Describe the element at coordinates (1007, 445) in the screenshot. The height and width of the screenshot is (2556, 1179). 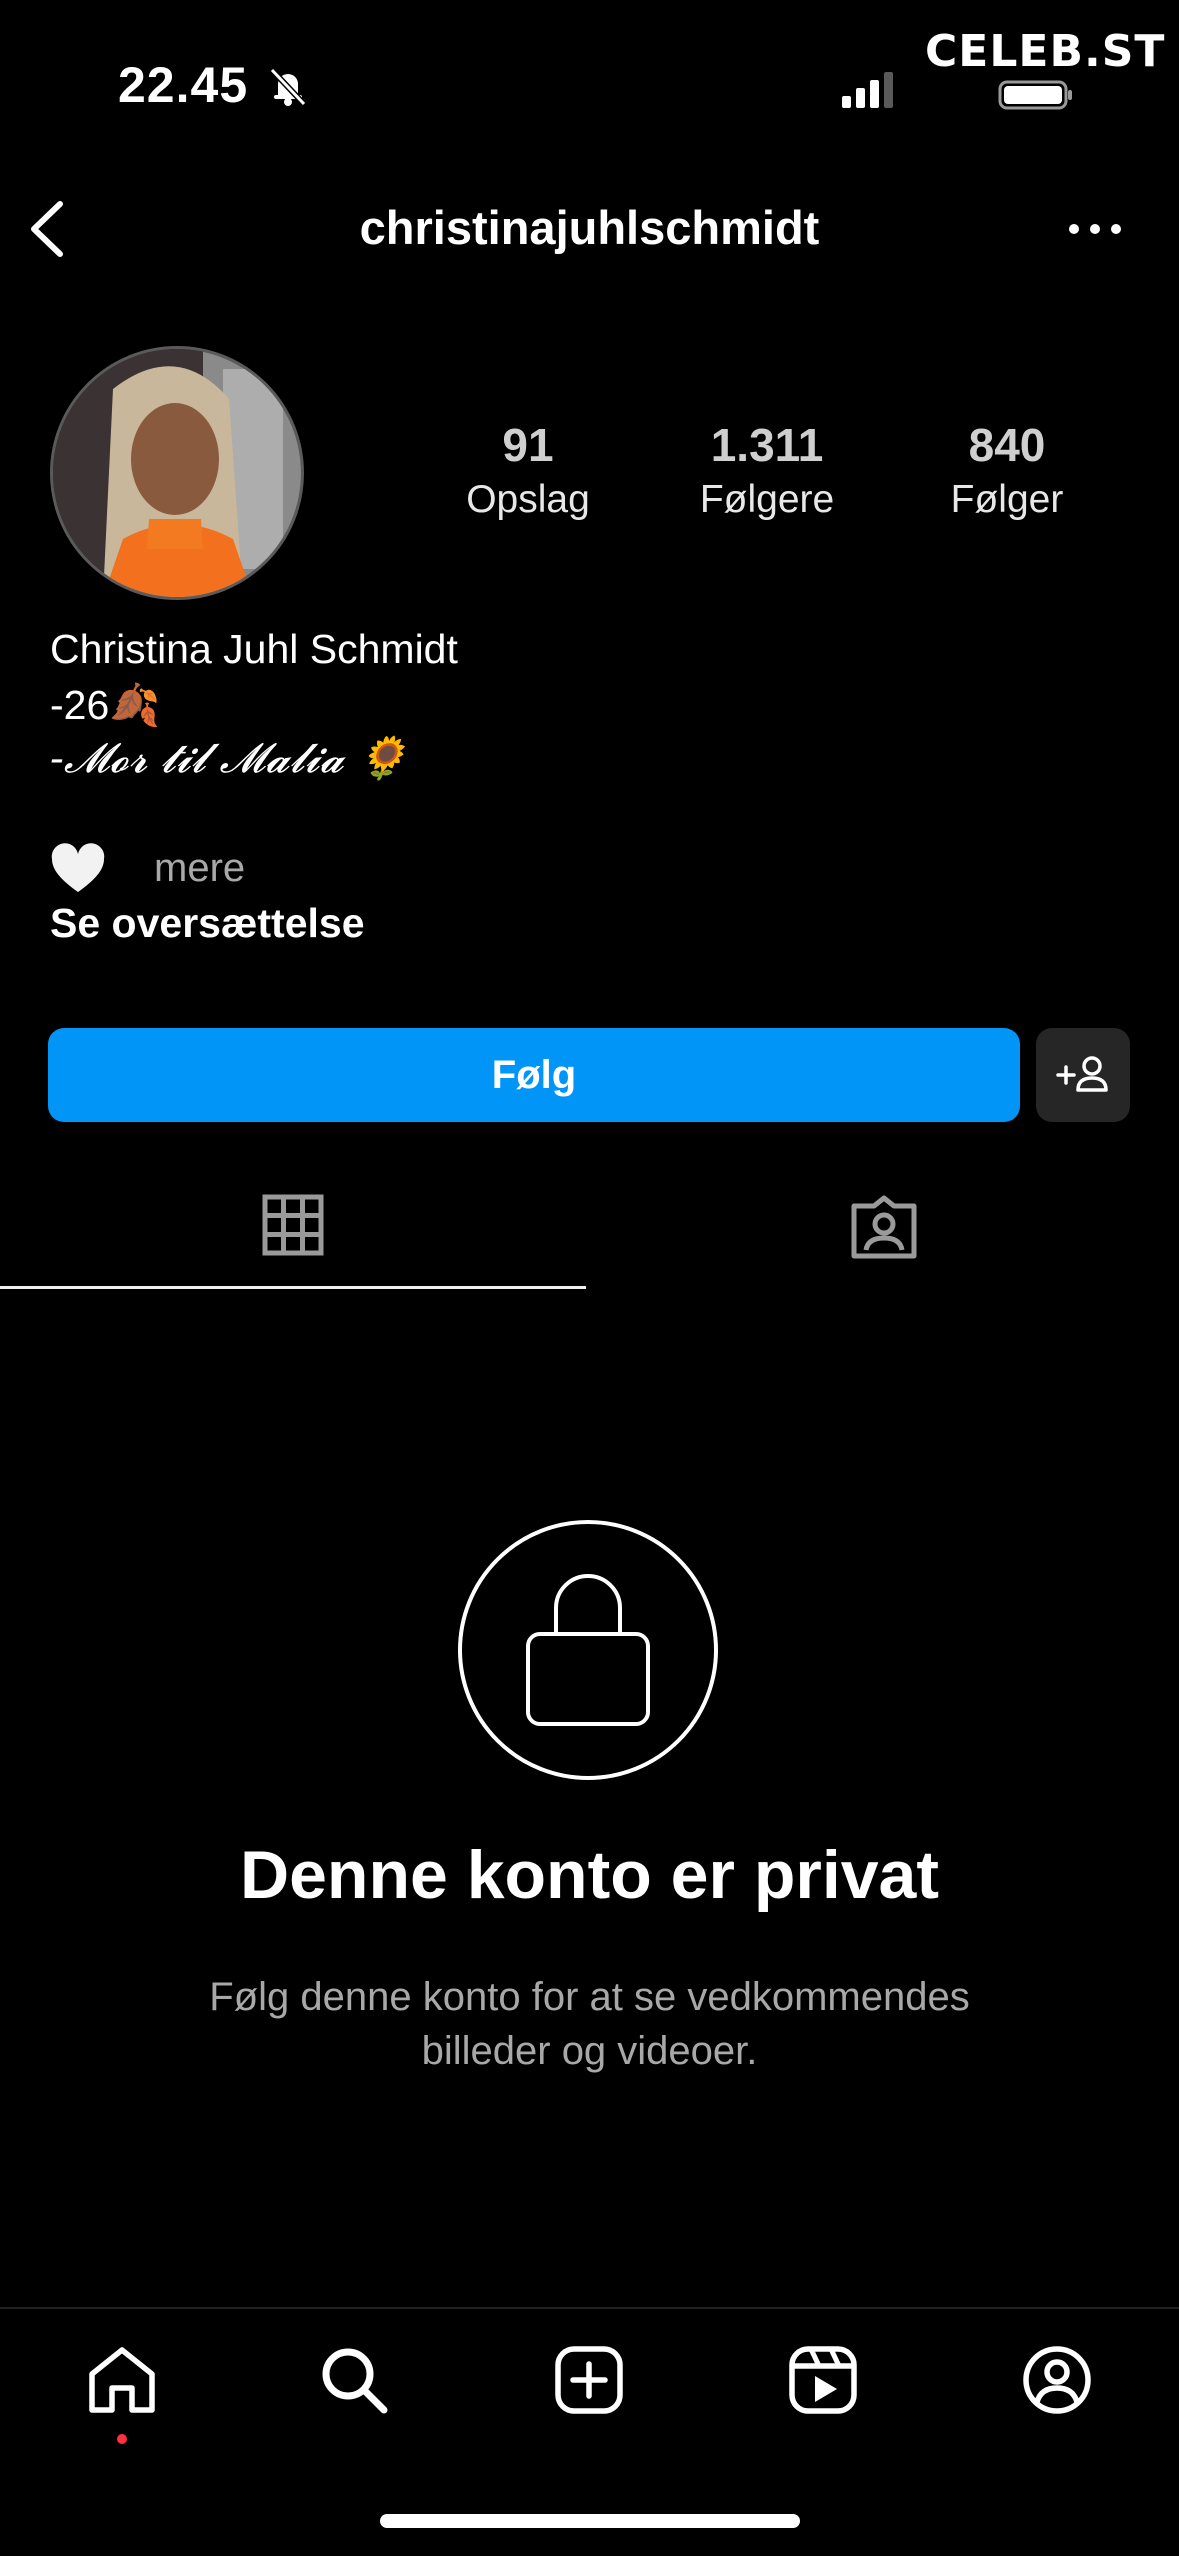
I see `stat-following-value: 840` at that location.